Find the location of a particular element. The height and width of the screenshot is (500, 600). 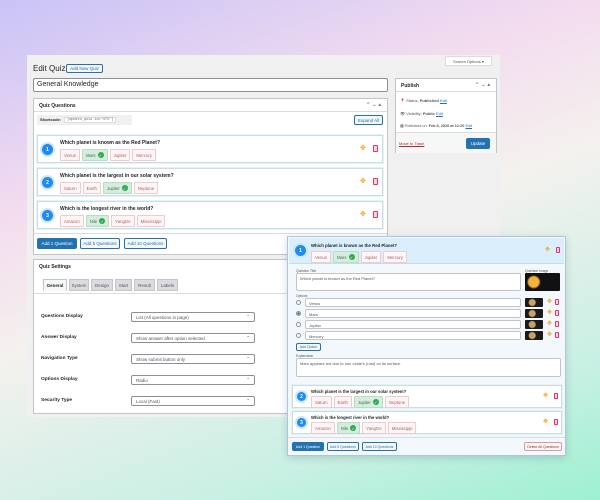

question-number: 3 is located at coordinates (301, 422).